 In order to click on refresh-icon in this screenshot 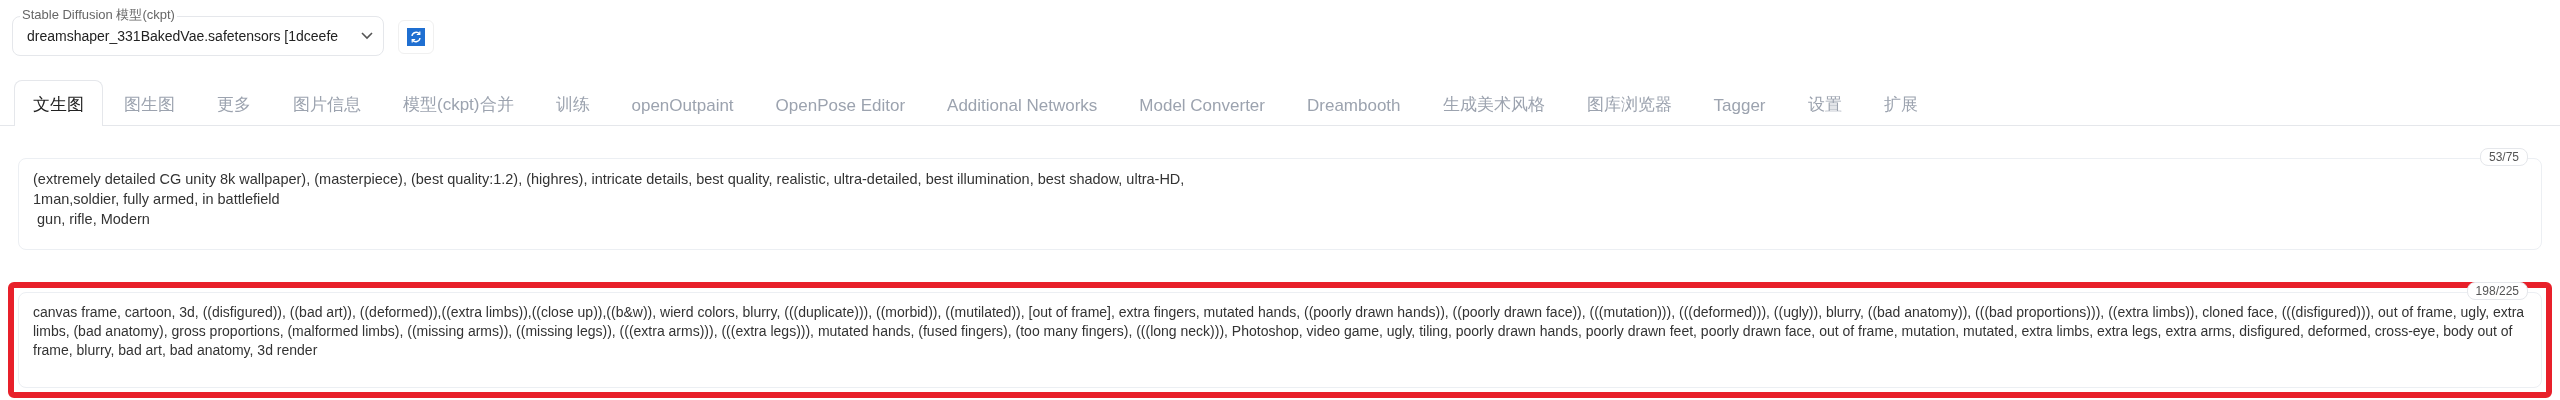, I will do `click(416, 37)`.